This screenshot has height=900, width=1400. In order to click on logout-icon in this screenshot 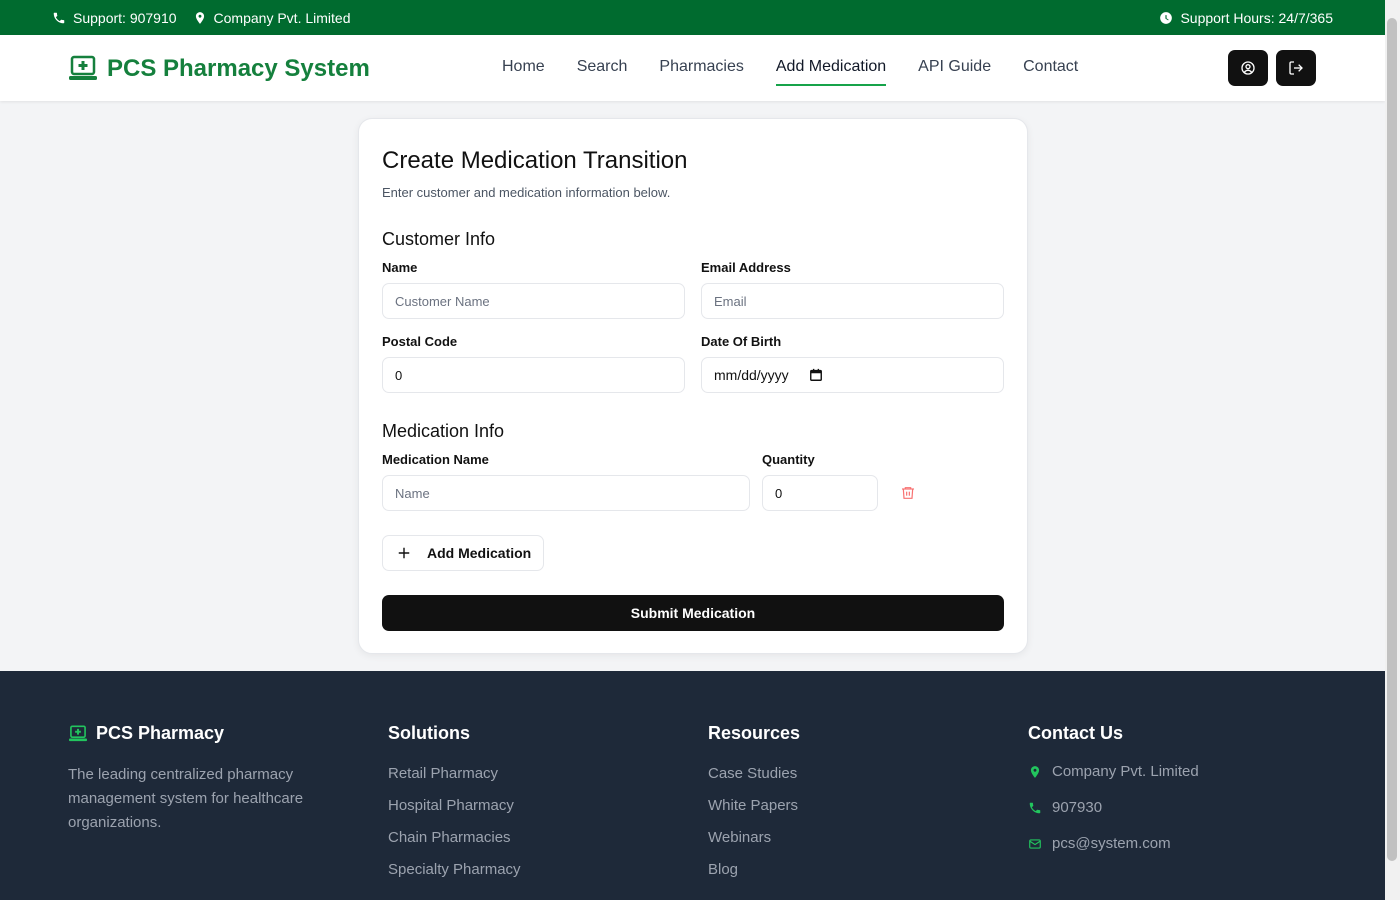, I will do `click(1296, 68)`.